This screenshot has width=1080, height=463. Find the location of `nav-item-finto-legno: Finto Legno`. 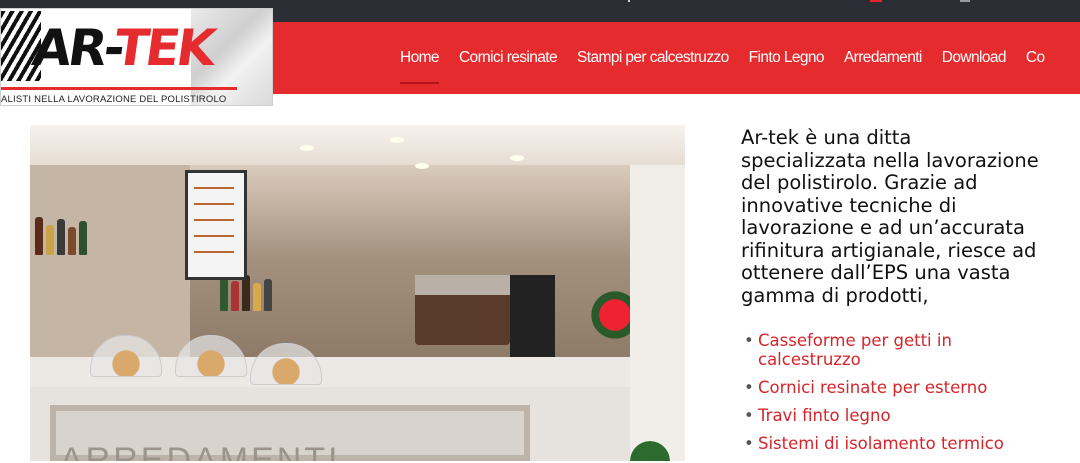

nav-item-finto-legno: Finto Legno is located at coordinates (787, 58).